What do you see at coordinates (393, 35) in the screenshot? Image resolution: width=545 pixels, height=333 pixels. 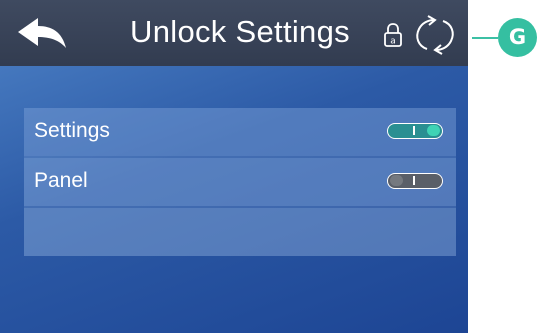 I see `lock-icon: a` at bounding box center [393, 35].